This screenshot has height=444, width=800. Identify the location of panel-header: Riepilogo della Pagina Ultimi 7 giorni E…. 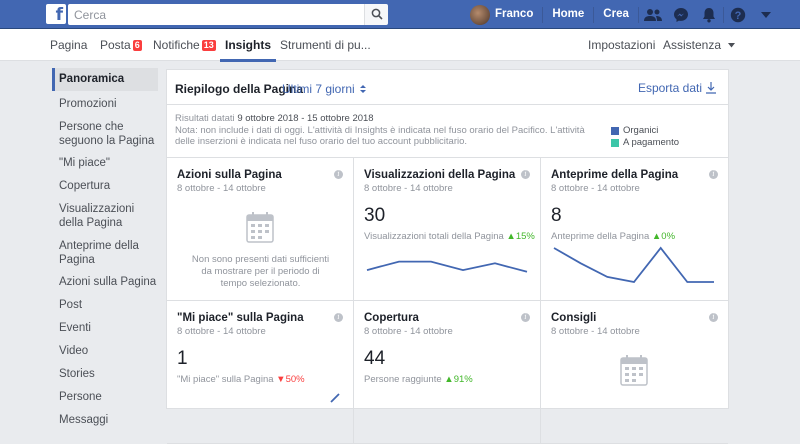
(447, 87).